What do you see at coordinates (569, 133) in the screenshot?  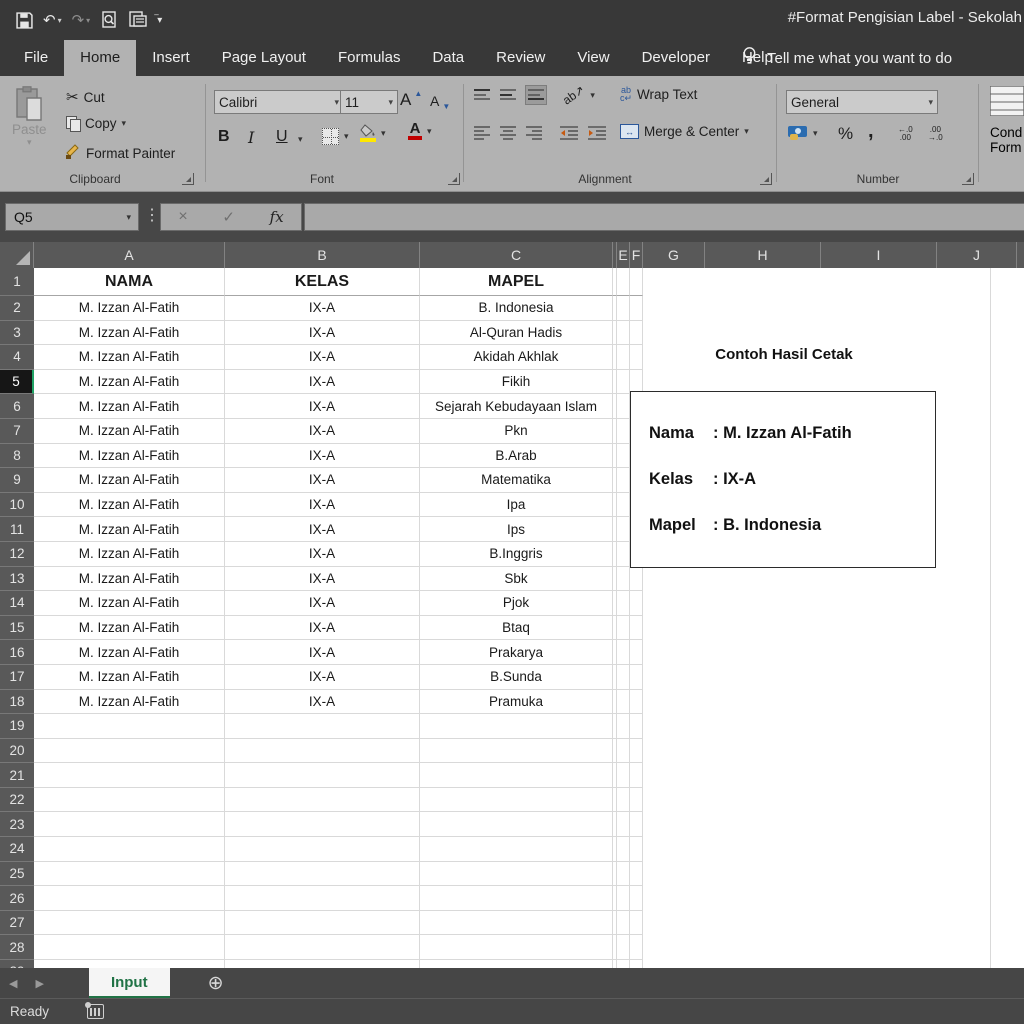 I see `decrease-indent-button` at bounding box center [569, 133].